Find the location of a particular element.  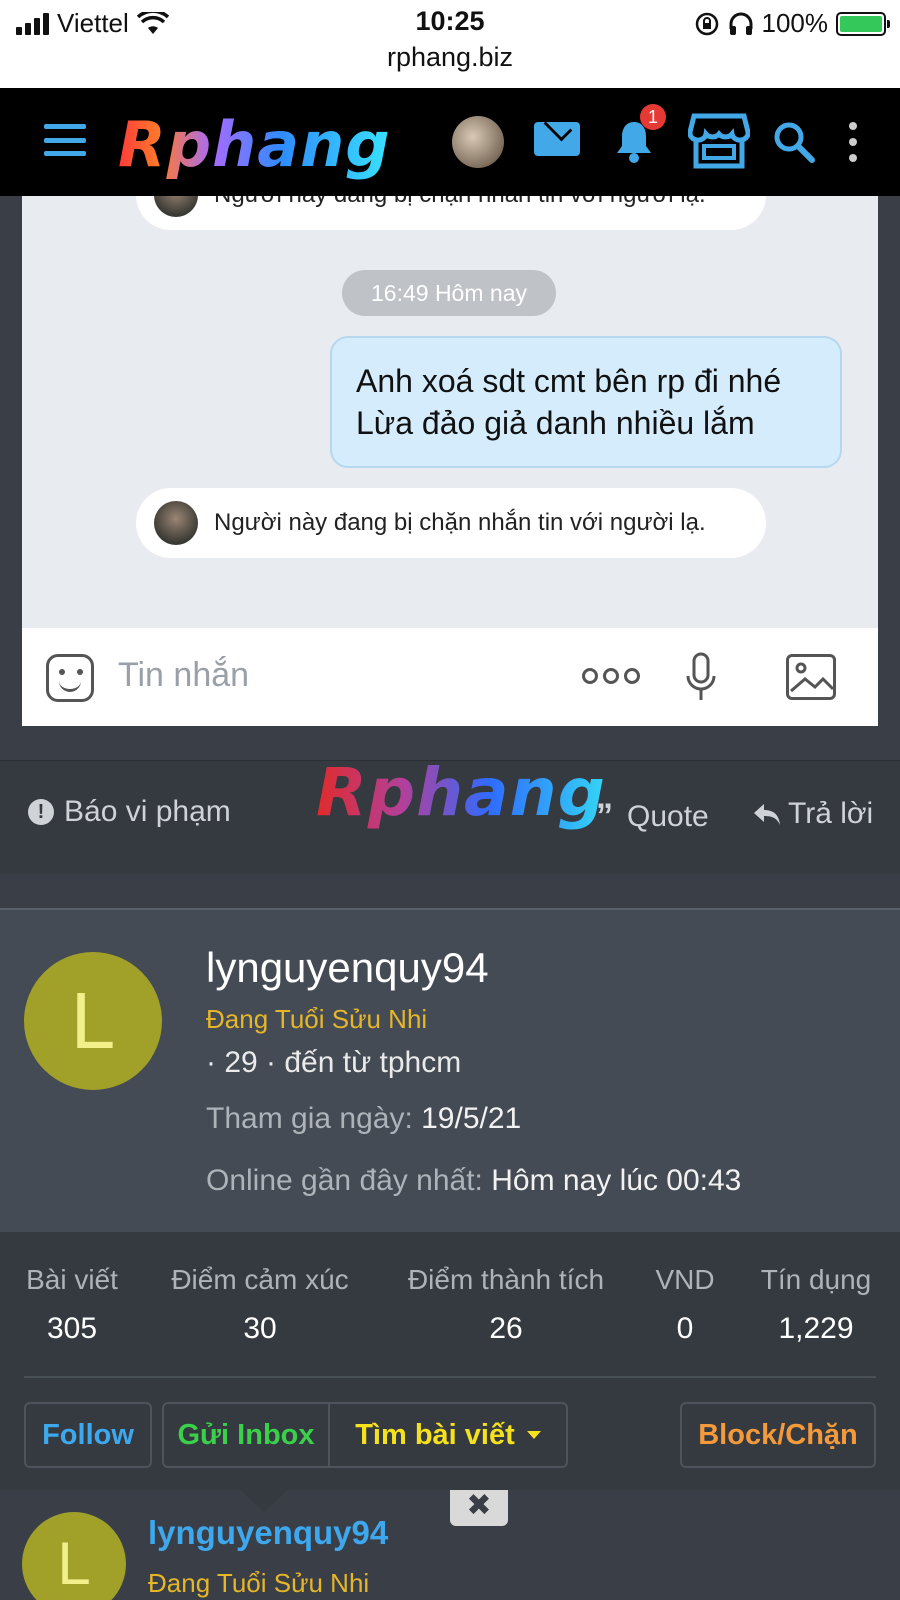

find-posts-button: Tìm bài viết is located at coordinates (448, 1435).